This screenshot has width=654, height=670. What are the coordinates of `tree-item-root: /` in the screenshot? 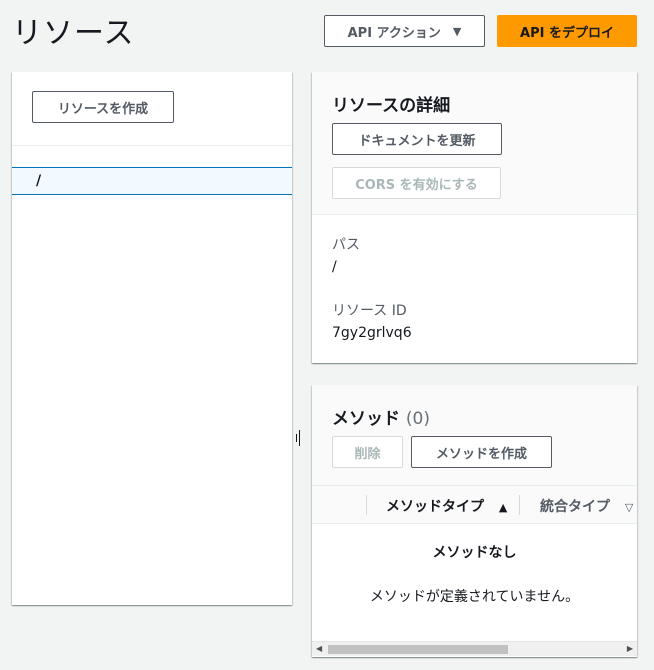 It's located at (152, 181).